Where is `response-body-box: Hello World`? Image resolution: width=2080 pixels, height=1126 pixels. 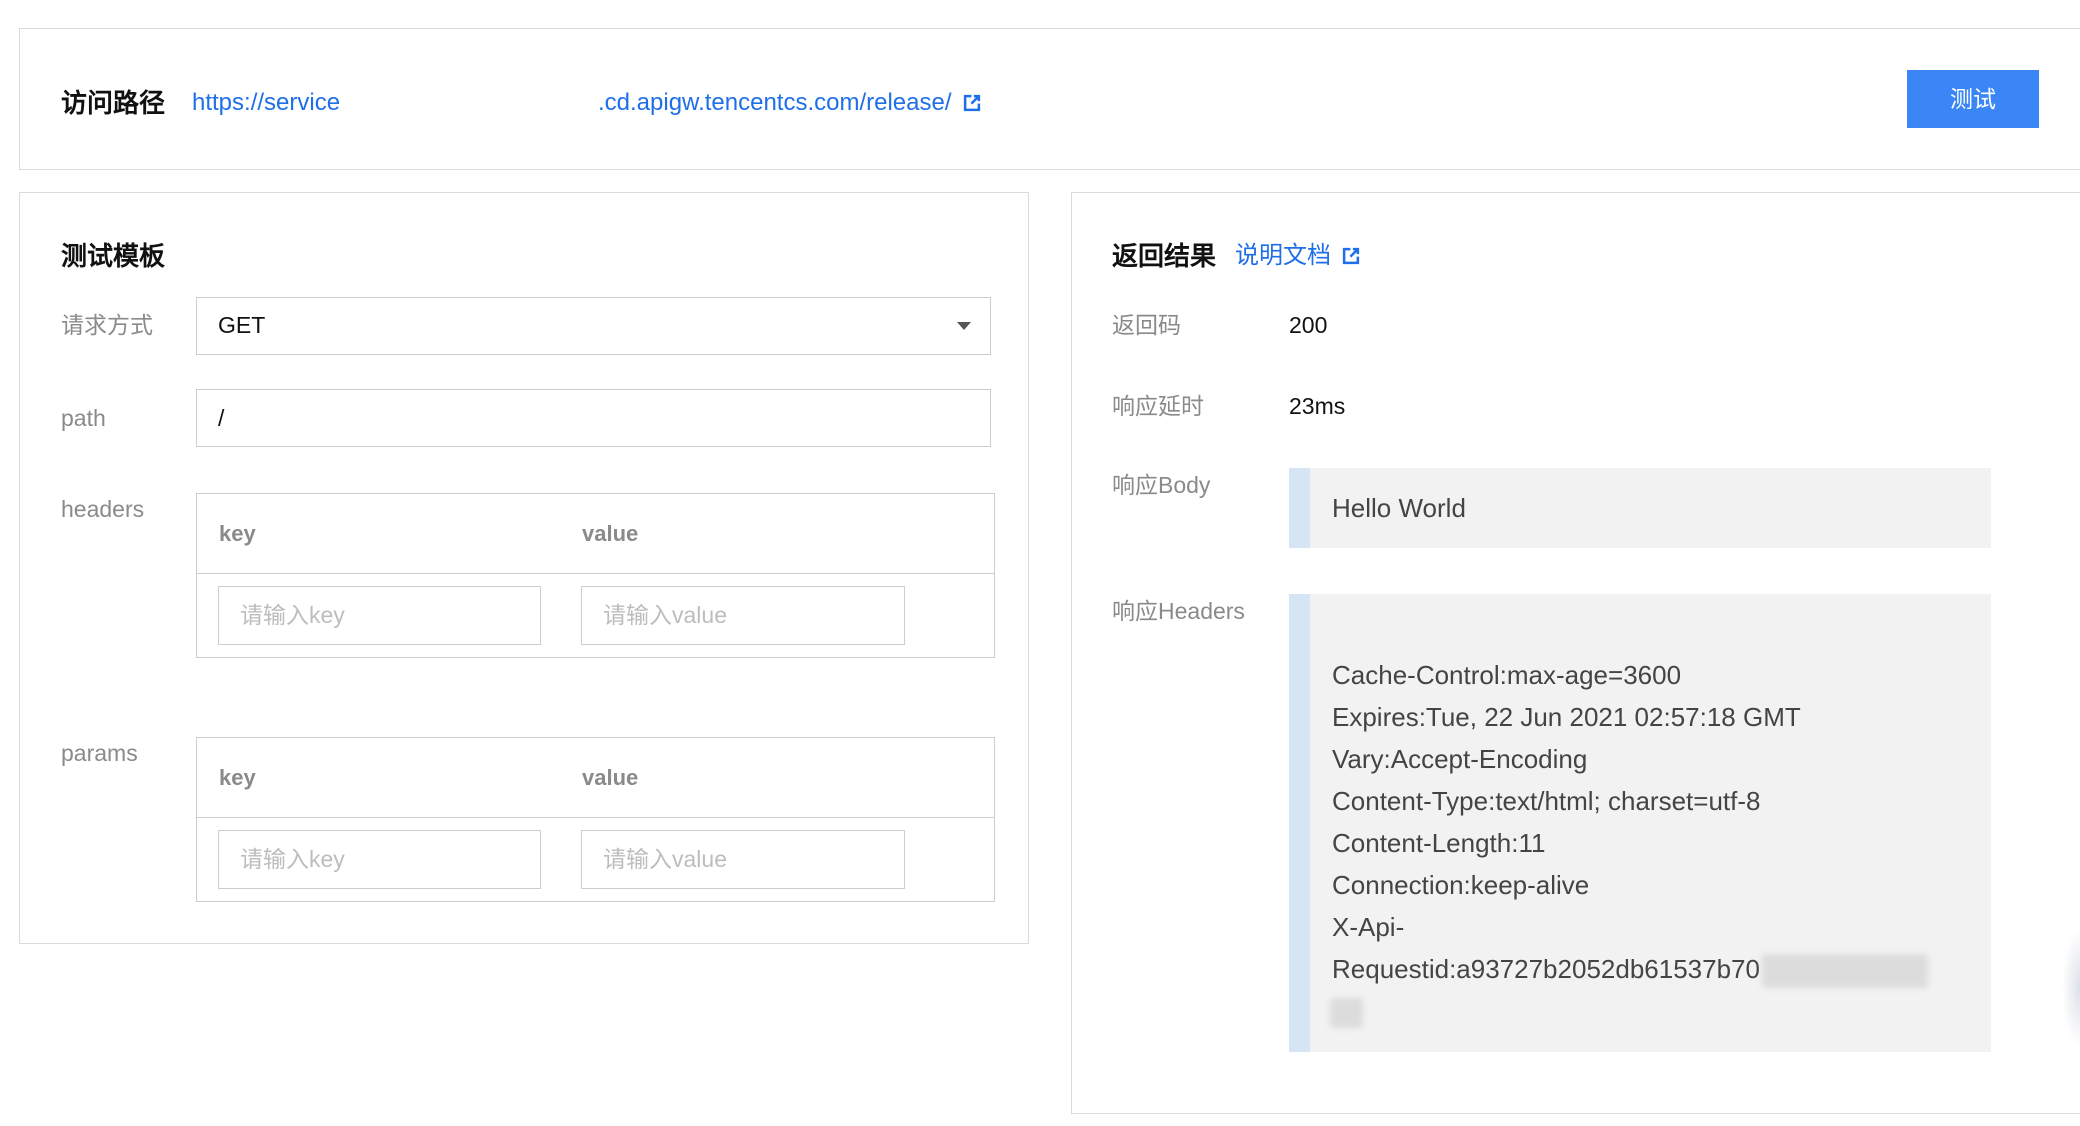
response-body-box: Hello World is located at coordinates (1640, 508).